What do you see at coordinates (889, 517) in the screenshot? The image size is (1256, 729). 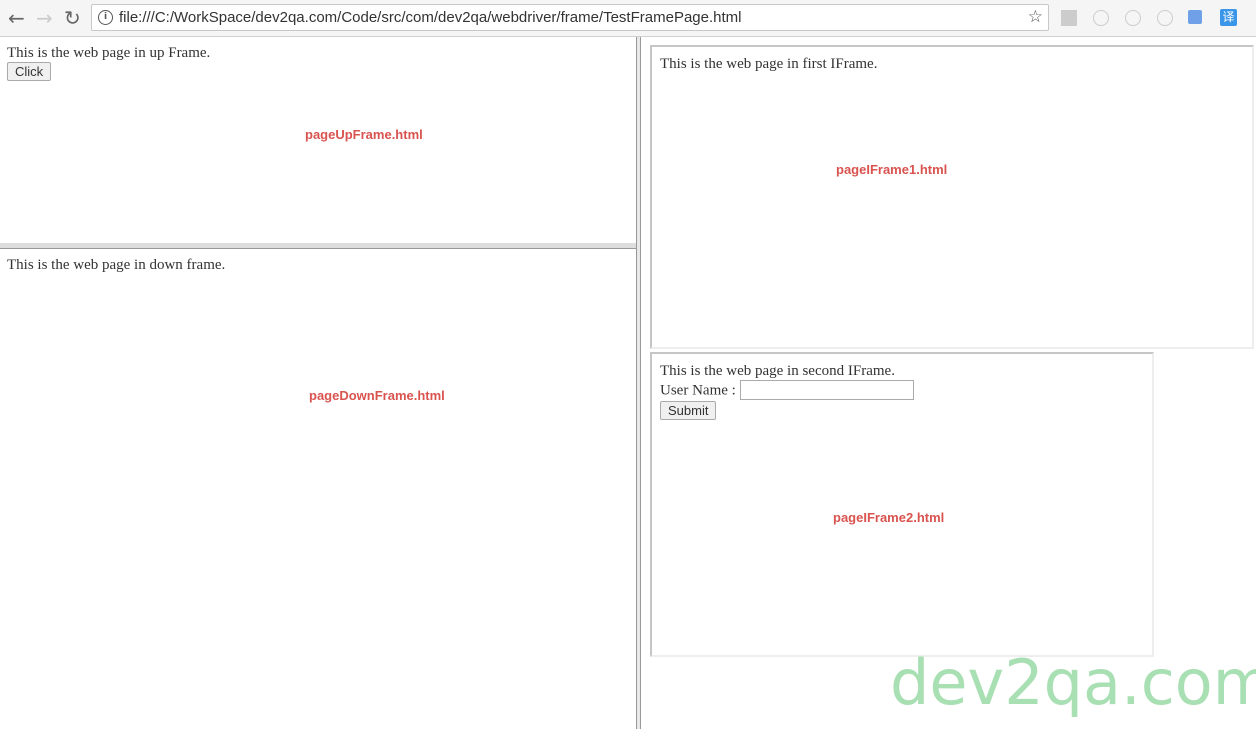 I see `frame-label: pageIFrame2.html` at bounding box center [889, 517].